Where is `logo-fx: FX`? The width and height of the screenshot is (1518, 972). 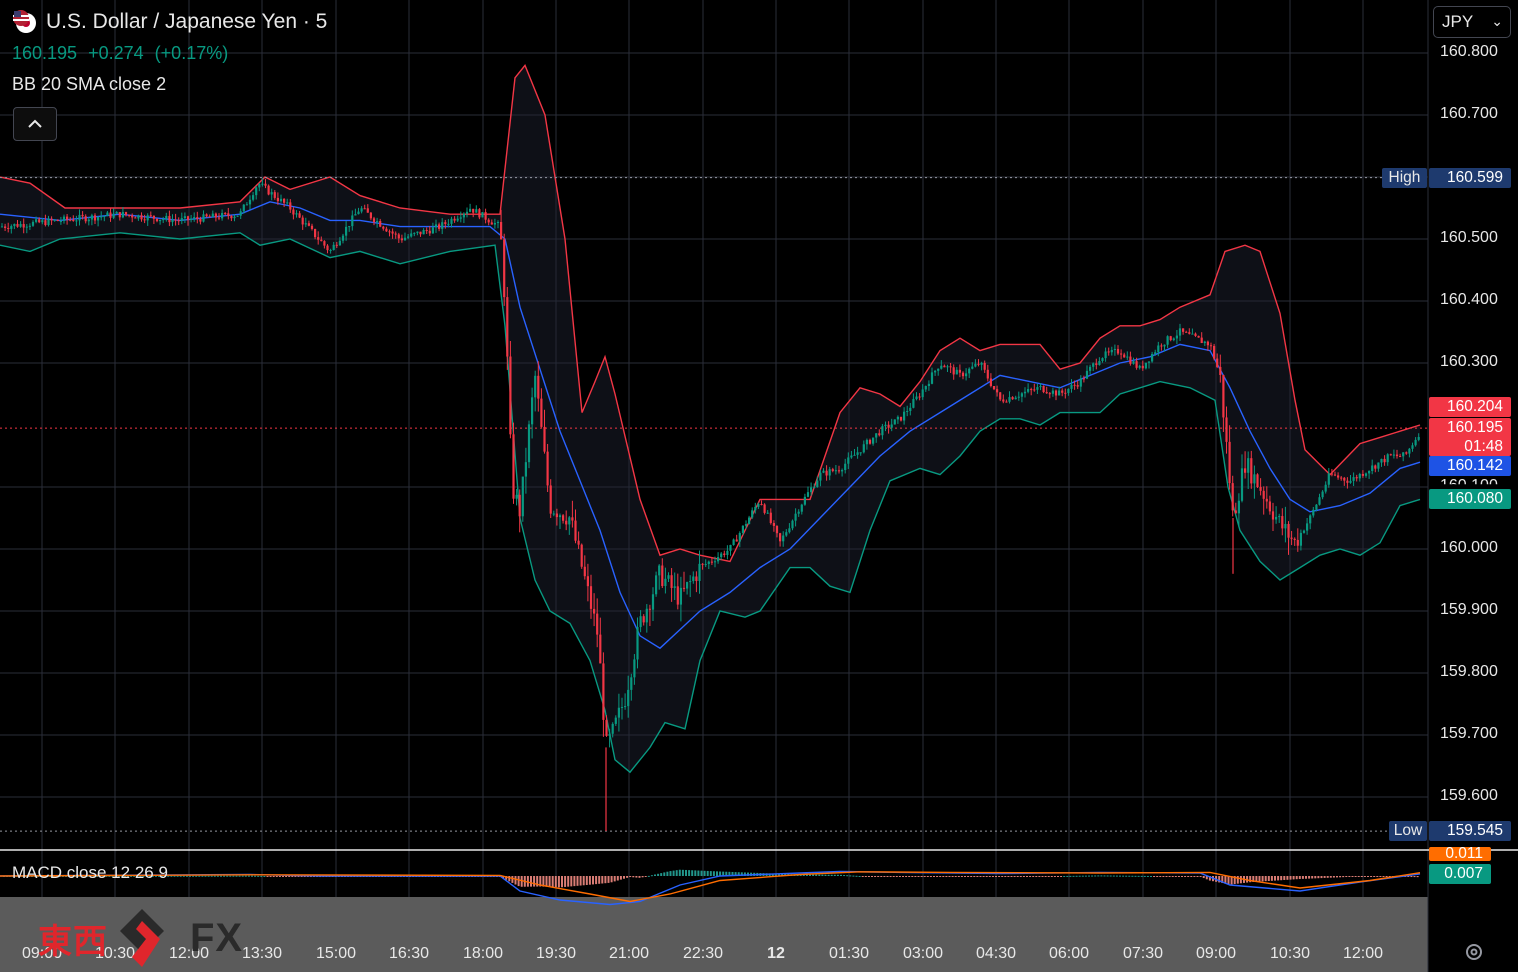
logo-fx: FX is located at coordinates (217, 937).